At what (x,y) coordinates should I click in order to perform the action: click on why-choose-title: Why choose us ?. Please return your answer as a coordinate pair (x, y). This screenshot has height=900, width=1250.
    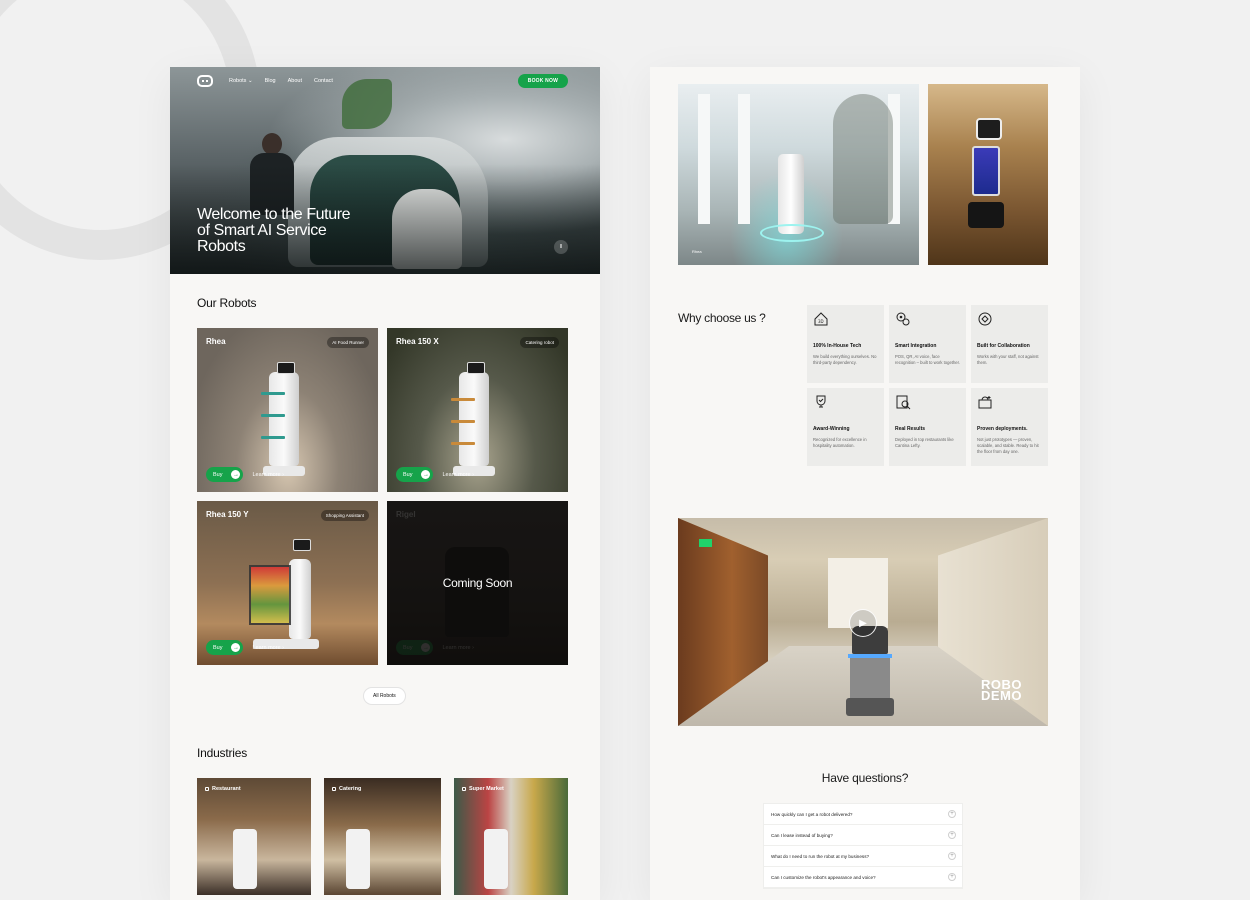
    Looking at the image, I should click on (722, 318).